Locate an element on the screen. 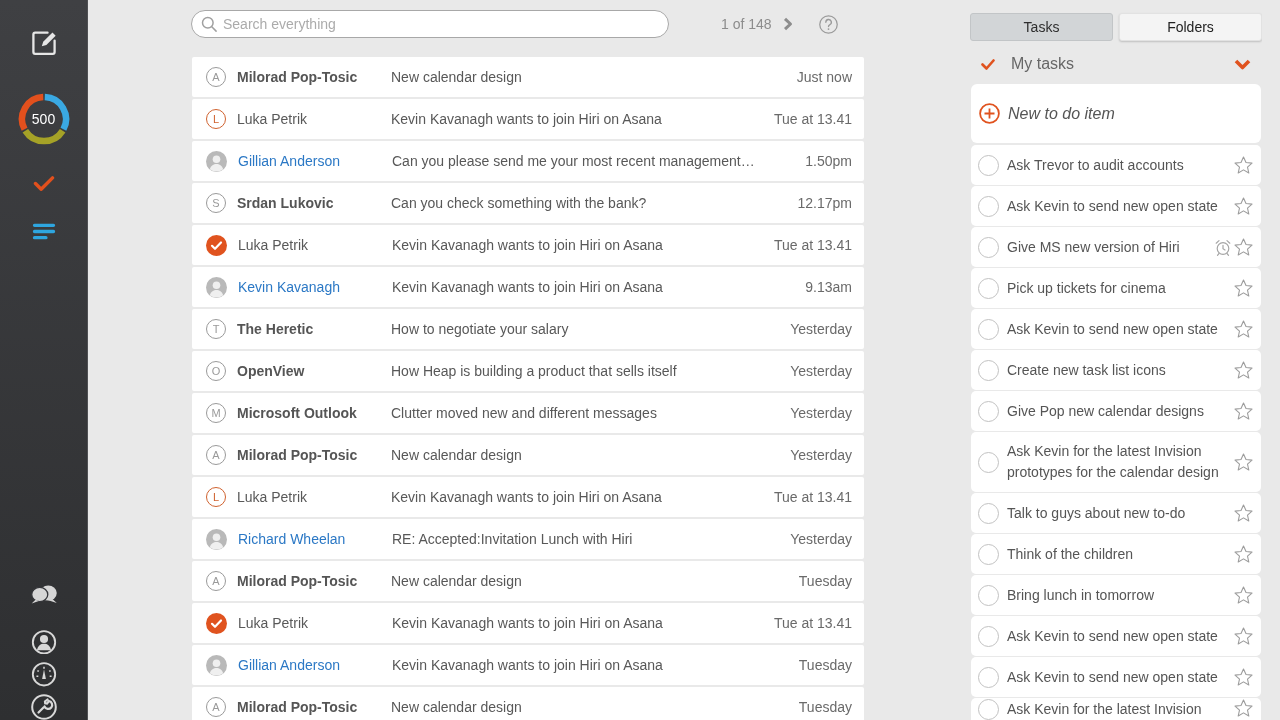 The width and height of the screenshot is (1280, 720). email-row: S Srdan Lukovic Can you check something with the bank? 12.17pm is located at coordinates (528, 203).